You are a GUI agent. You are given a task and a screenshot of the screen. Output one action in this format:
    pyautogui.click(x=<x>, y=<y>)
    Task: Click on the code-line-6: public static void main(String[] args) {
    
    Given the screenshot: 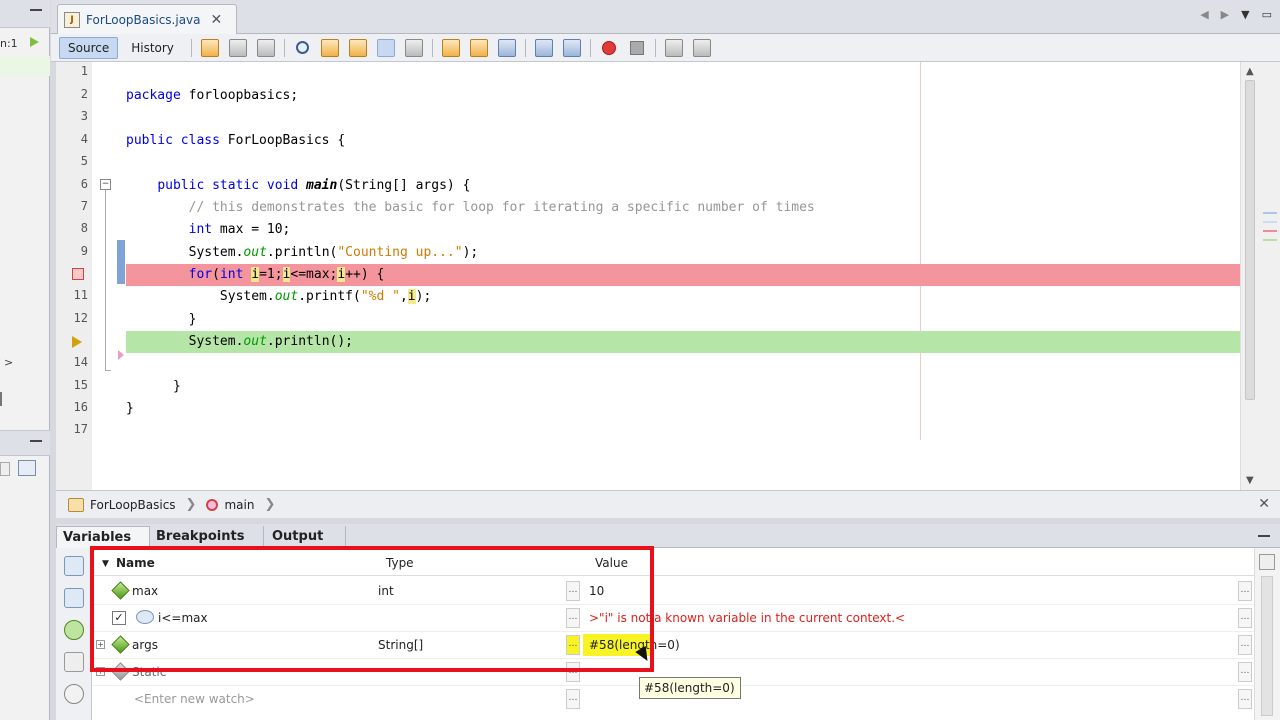 What is the action you would take?
    pyautogui.click(x=683, y=186)
    